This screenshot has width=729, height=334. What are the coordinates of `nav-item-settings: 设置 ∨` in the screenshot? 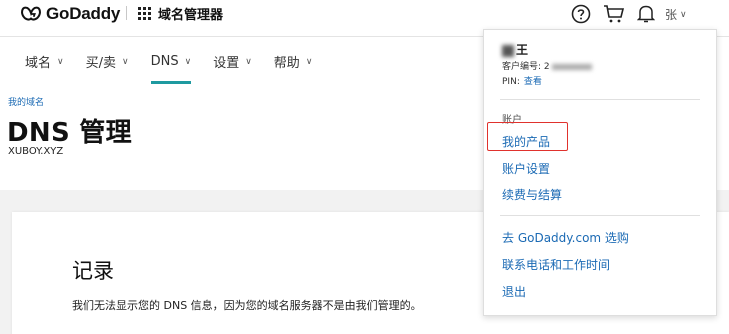 It's located at (232, 61).